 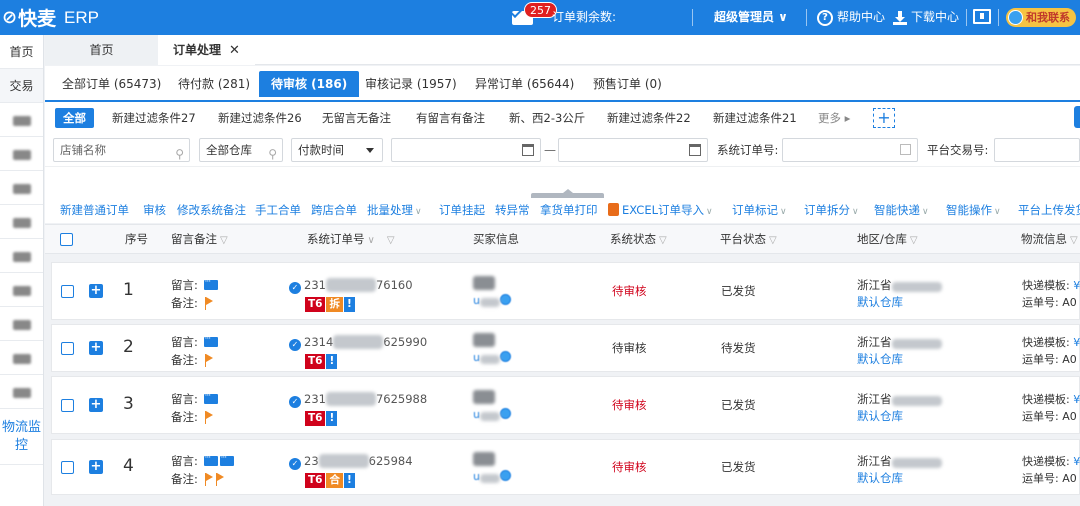 What do you see at coordinates (973, 211) in the screenshot?
I see `smart-operation-menu: 智能操作 ∨` at bounding box center [973, 211].